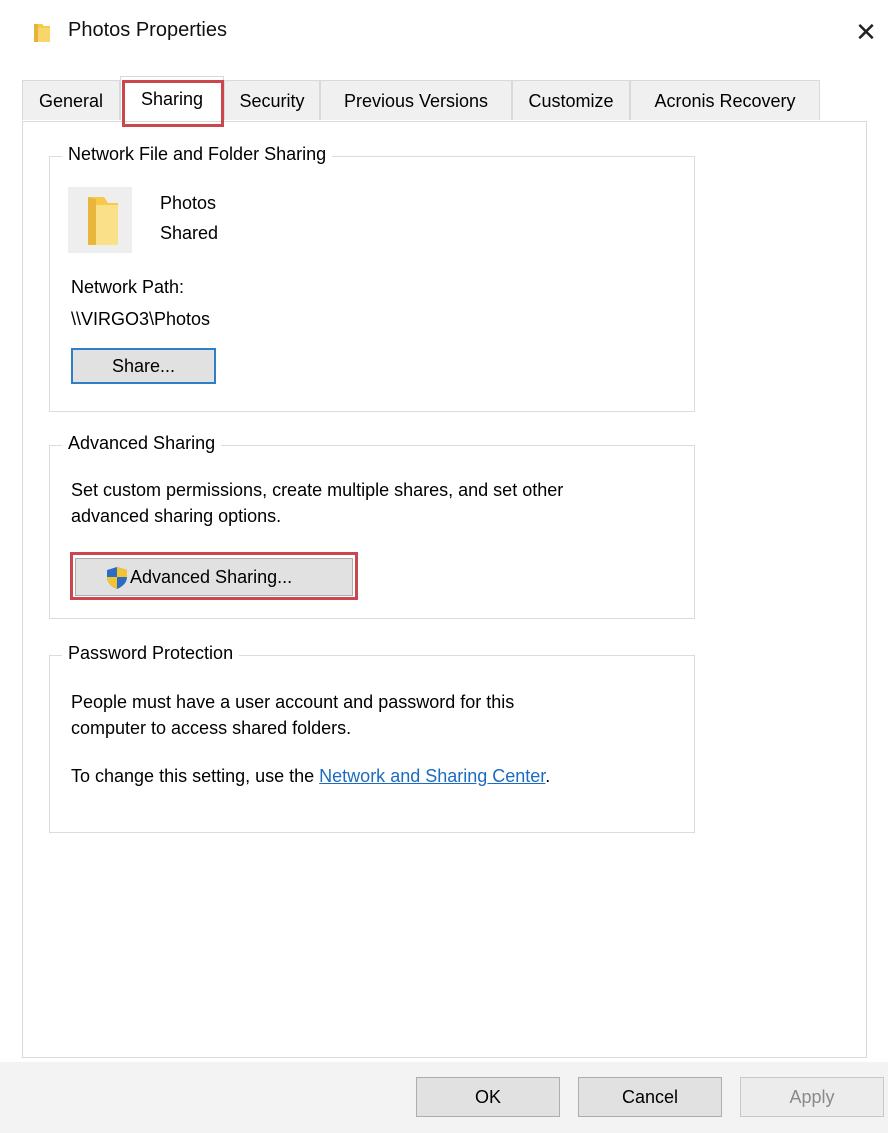  Describe the element at coordinates (725, 100) in the screenshot. I see `tab-acronis-recovery: Acronis Recovery` at that location.